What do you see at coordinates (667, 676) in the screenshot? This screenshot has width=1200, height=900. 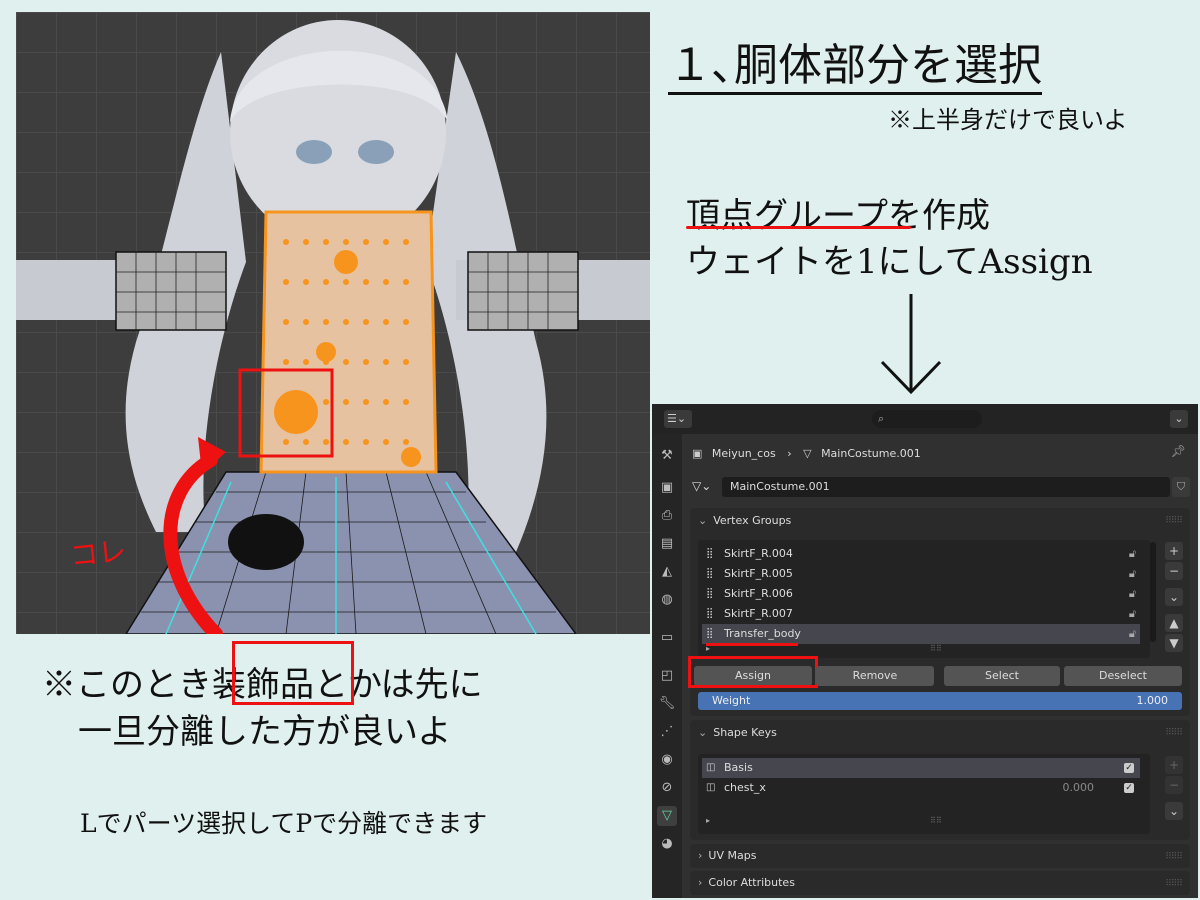 I see `object-tab-icon: ◰` at bounding box center [667, 676].